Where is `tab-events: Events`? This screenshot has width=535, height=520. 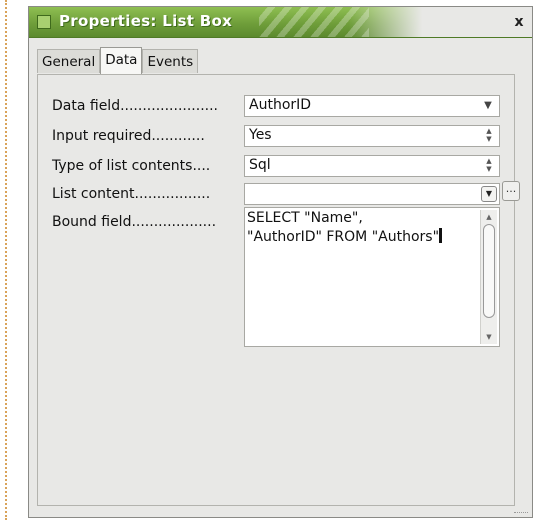
tab-events: Events is located at coordinates (170, 61).